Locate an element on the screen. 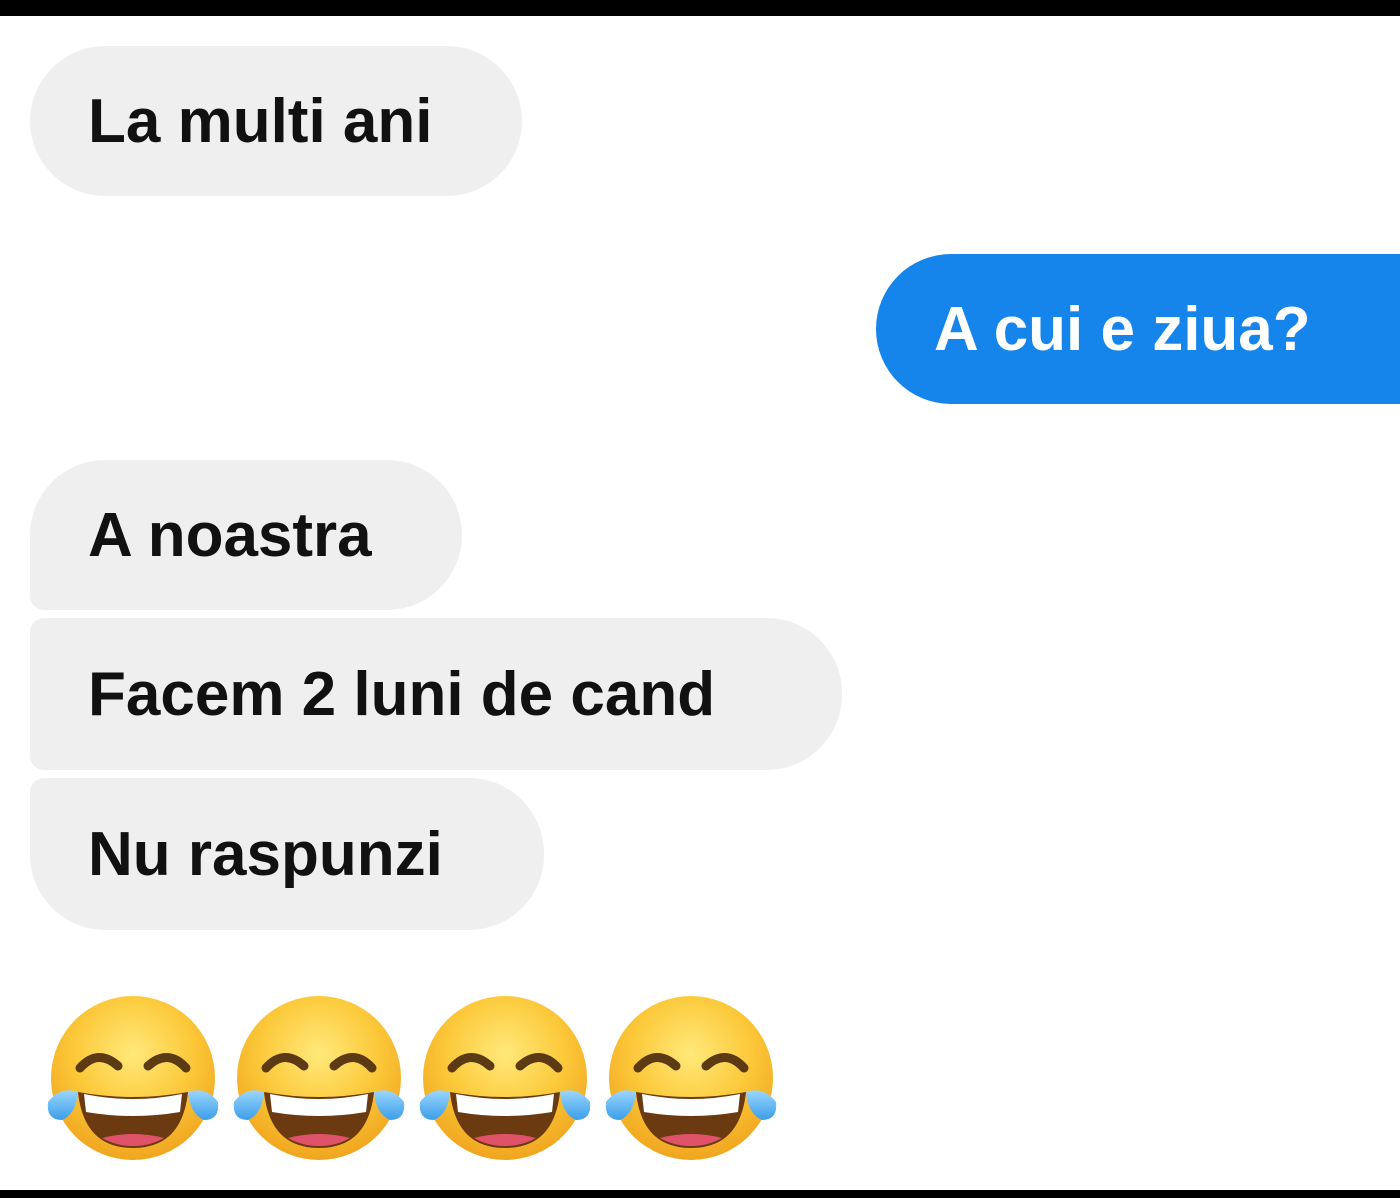 This screenshot has width=1400, height=1198. message-received: A noastra is located at coordinates (246, 535).